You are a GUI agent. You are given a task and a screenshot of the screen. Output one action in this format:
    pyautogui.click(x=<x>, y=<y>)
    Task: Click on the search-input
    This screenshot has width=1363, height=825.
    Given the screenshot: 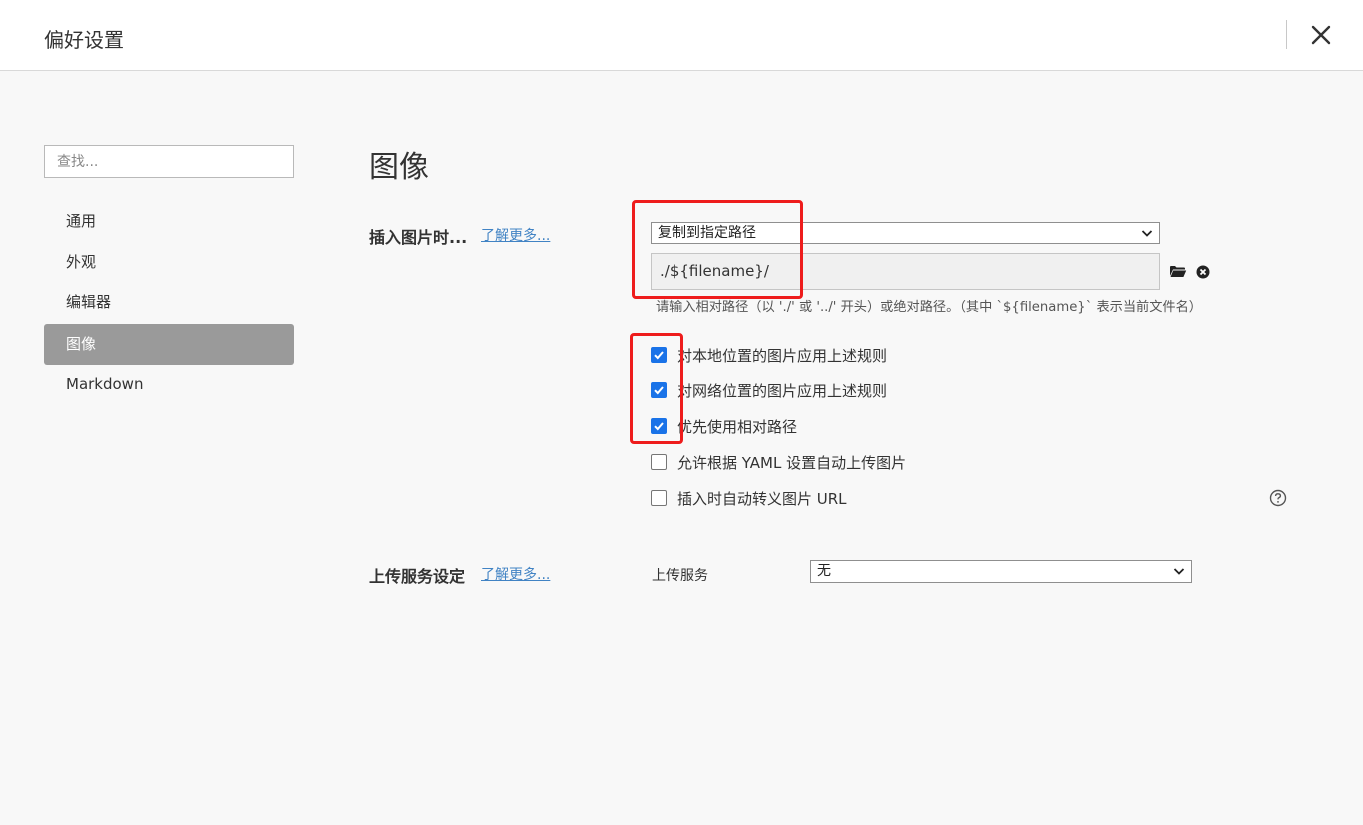 What is the action you would take?
    pyautogui.click(x=169, y=161)
    